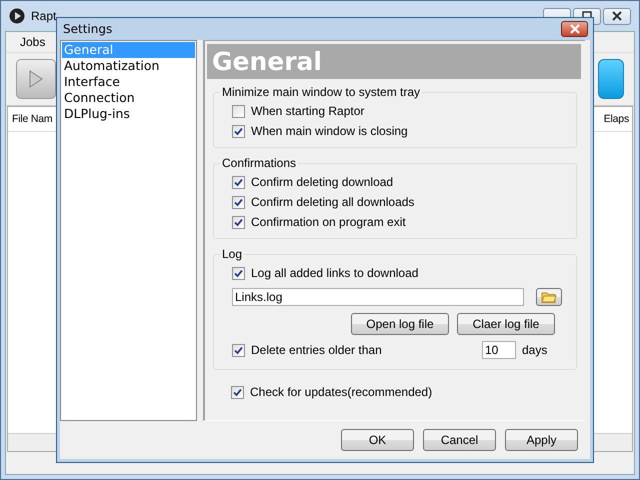 Image resolution: width=640 pixels, height=480 pixels. What do you see at coordinates (322, 182) in the screenshot?
I see `checkbox-label: Confirm deleting download` at bounding box center [322, 182].